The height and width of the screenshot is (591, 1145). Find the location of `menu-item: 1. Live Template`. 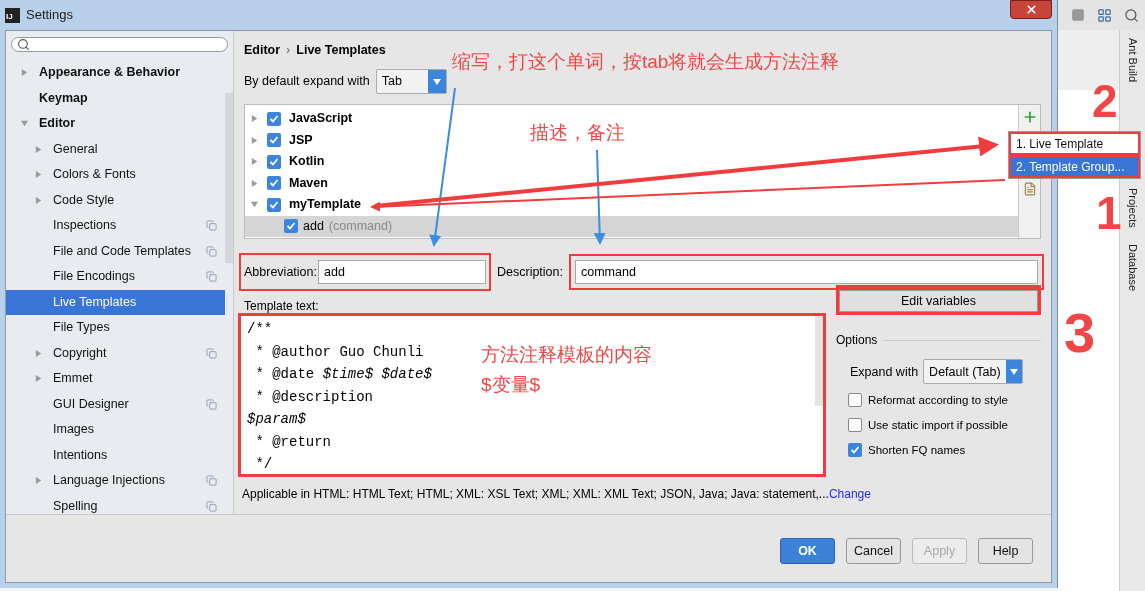

menu-item: 1. Live Template is located at coordinates (1074, 143).